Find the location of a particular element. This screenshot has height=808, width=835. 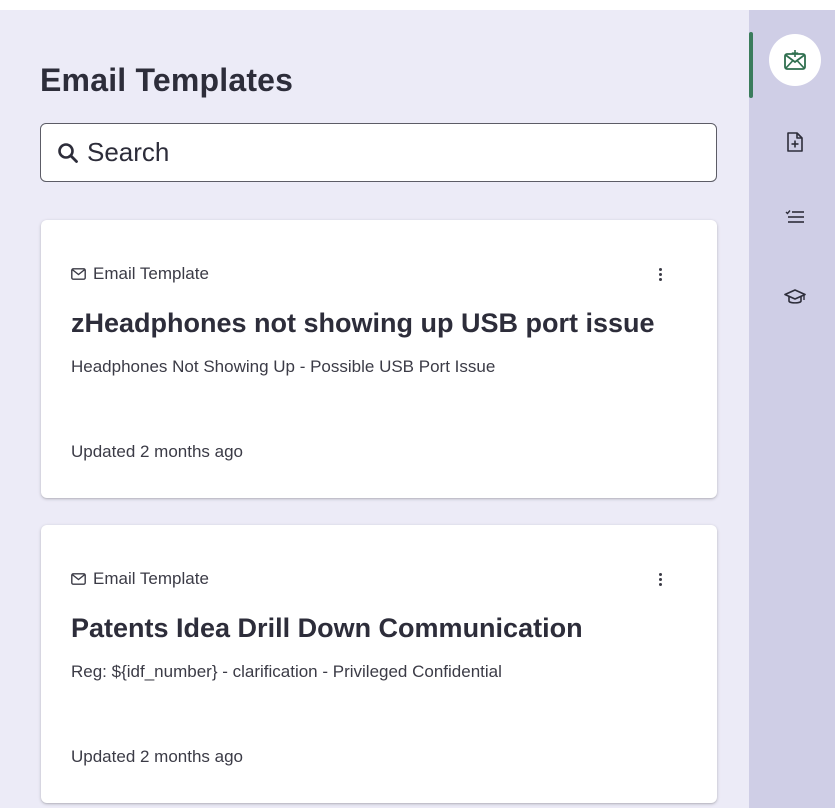

graduation-cap-icon is located at coordinates (795, 296).